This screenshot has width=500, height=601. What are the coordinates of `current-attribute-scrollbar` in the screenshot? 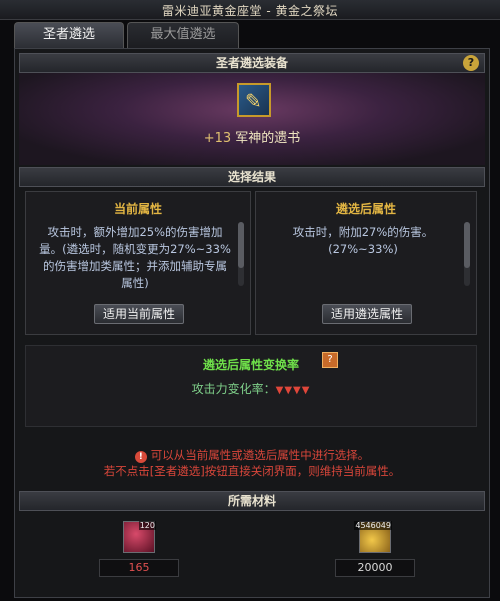 It's located at (241, 254).